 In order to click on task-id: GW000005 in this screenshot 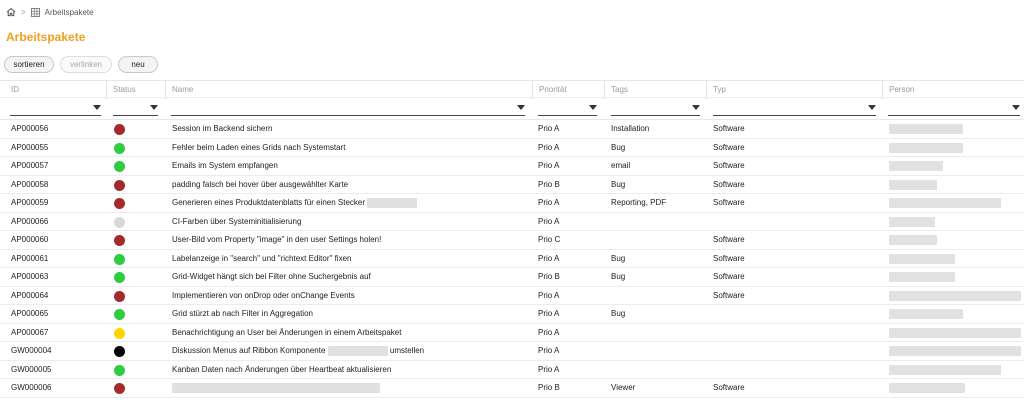, I will do `click(56, 370)`.